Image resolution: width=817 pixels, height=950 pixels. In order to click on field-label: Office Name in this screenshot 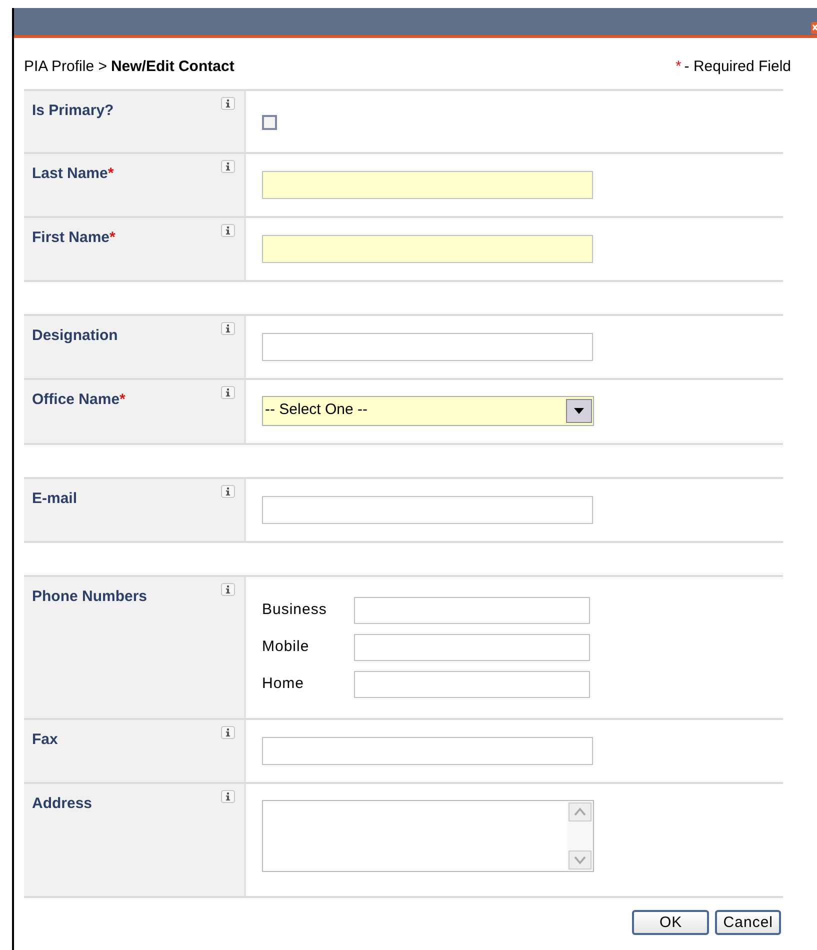, I will do `click(76, 400)`.